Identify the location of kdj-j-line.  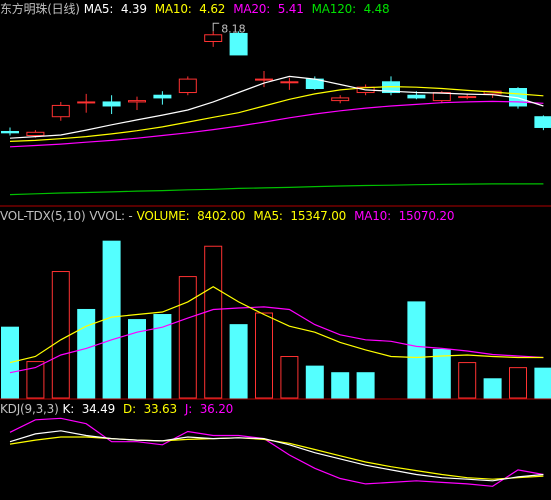
(276, 452).